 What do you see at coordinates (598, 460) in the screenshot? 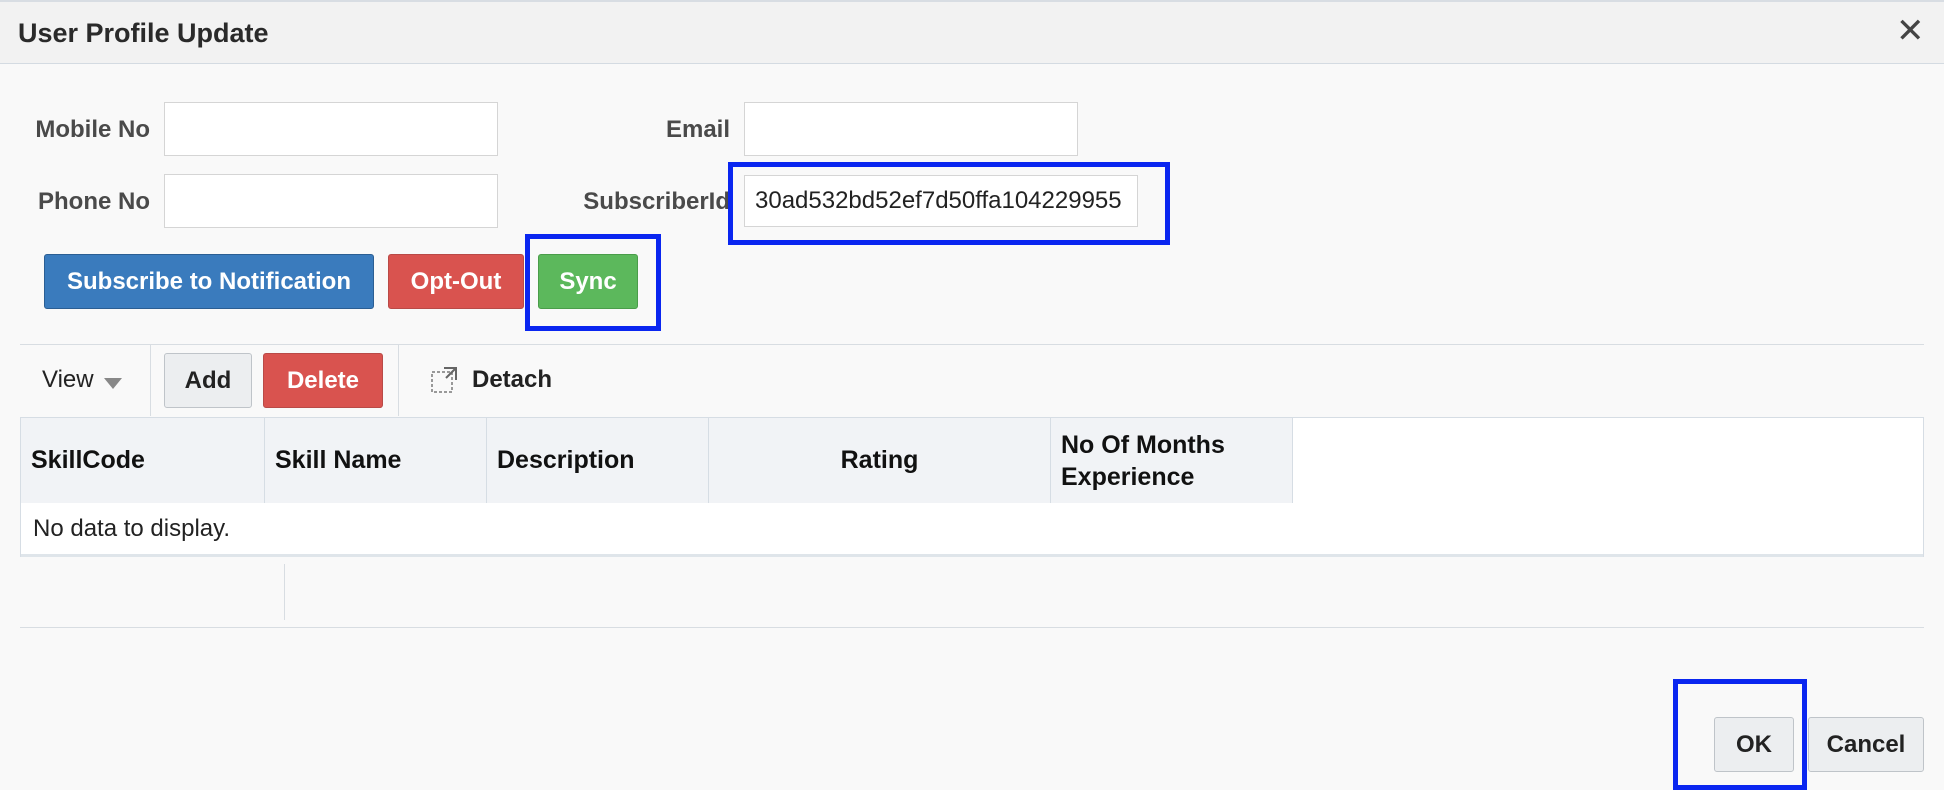
I see `column-header-description: Description` at bounding box center [598, 460].